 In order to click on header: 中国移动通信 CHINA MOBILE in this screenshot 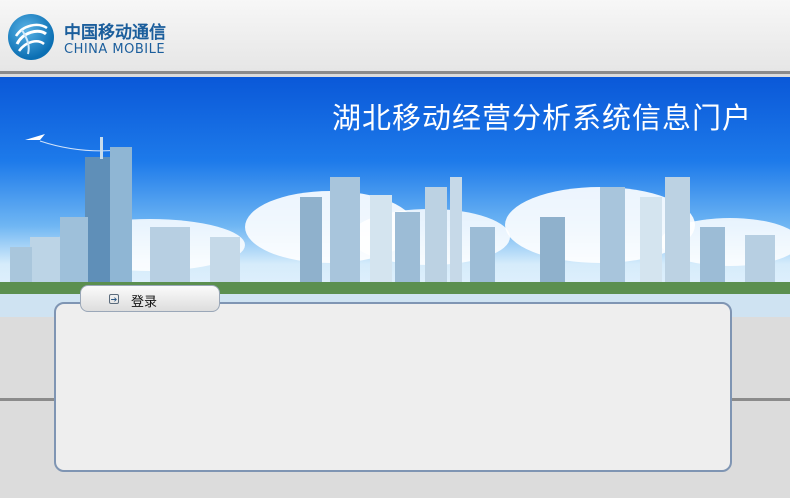, I will do `click(395, 37)`.